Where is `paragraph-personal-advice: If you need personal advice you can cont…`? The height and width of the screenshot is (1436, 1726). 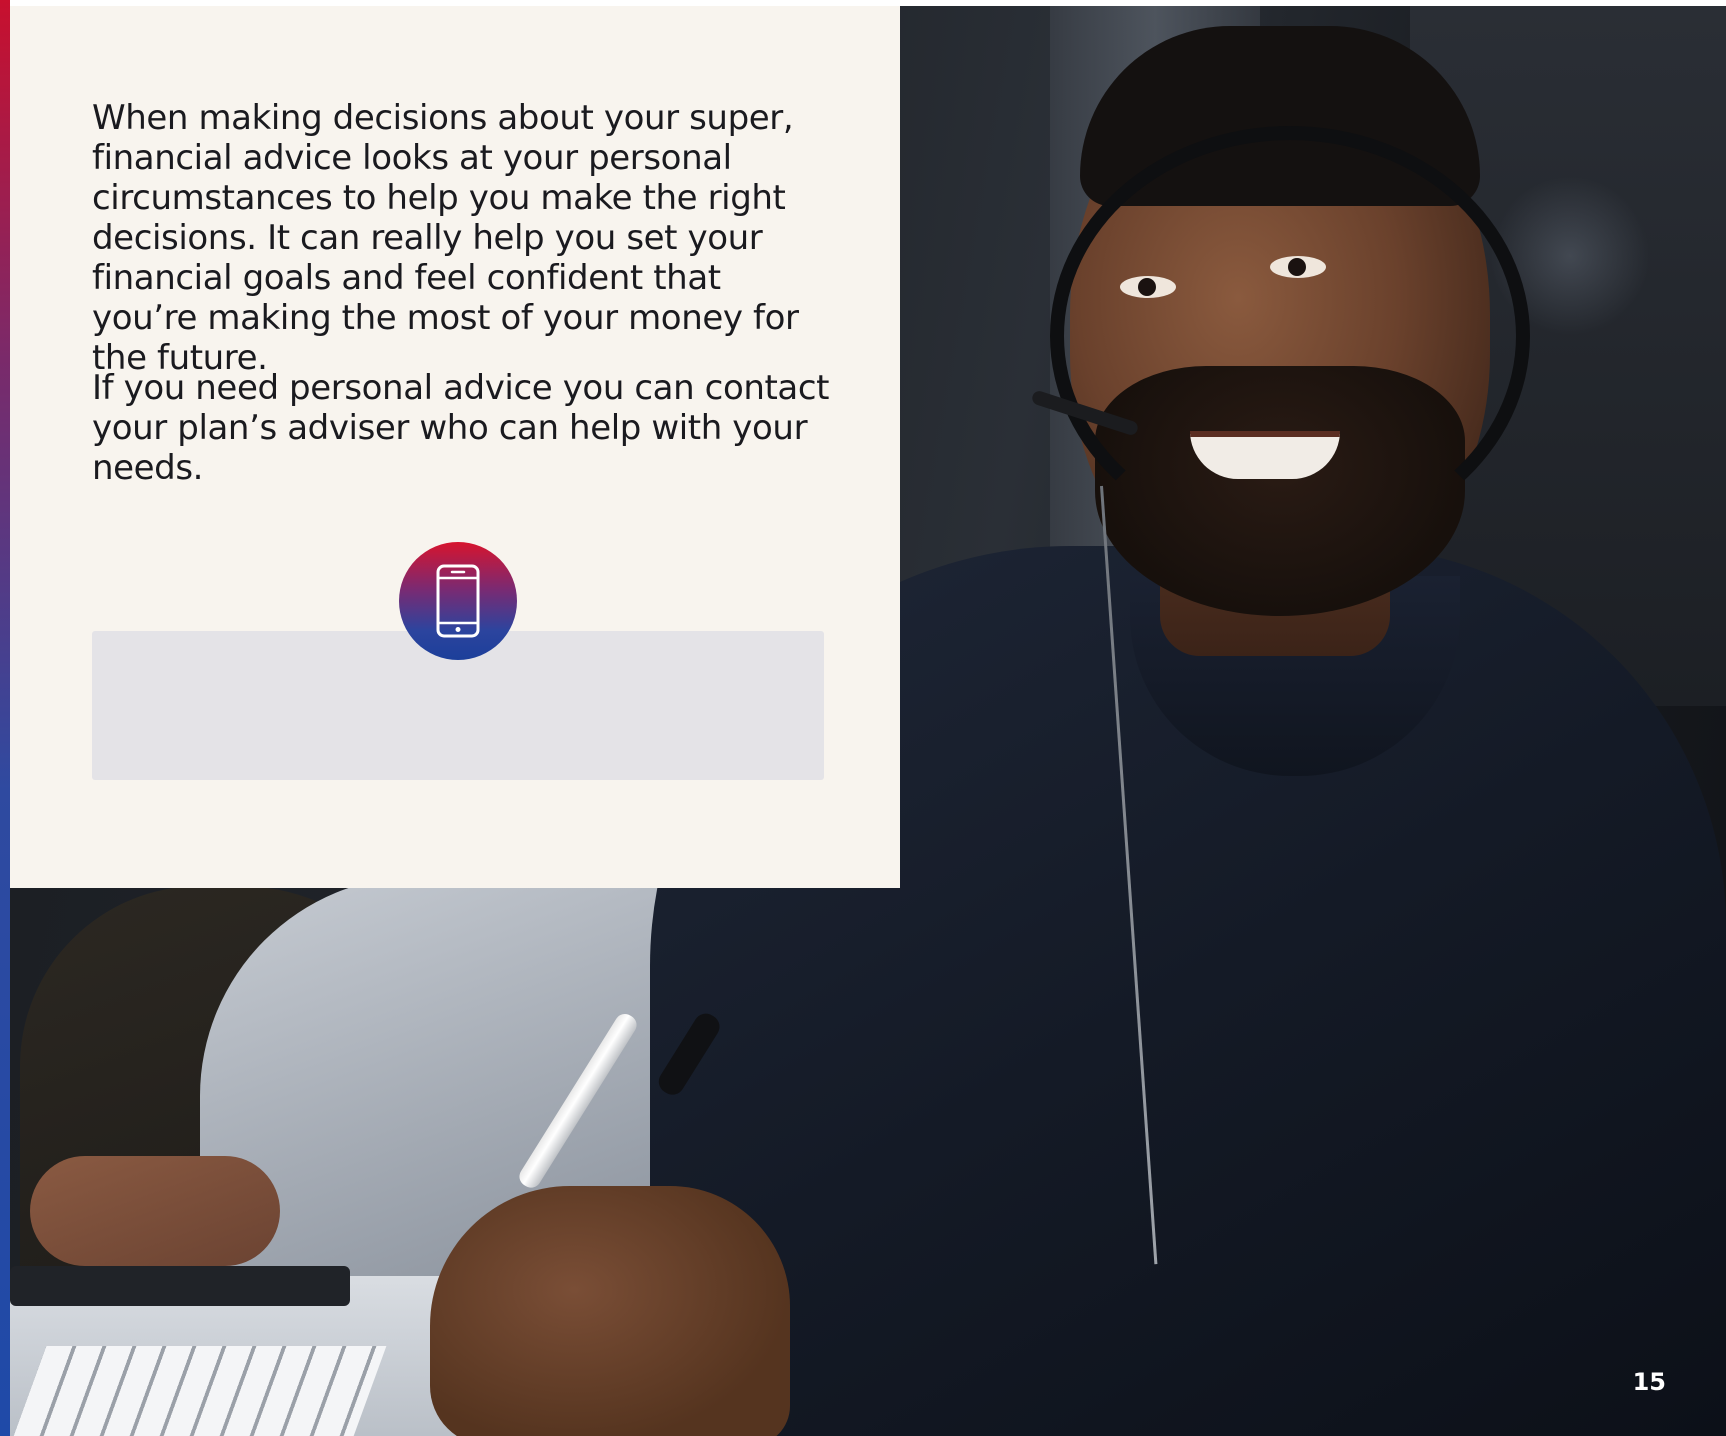 paragraph-personal-advice: If you need personal advice you can cont… is located at coordinates (461, 428).